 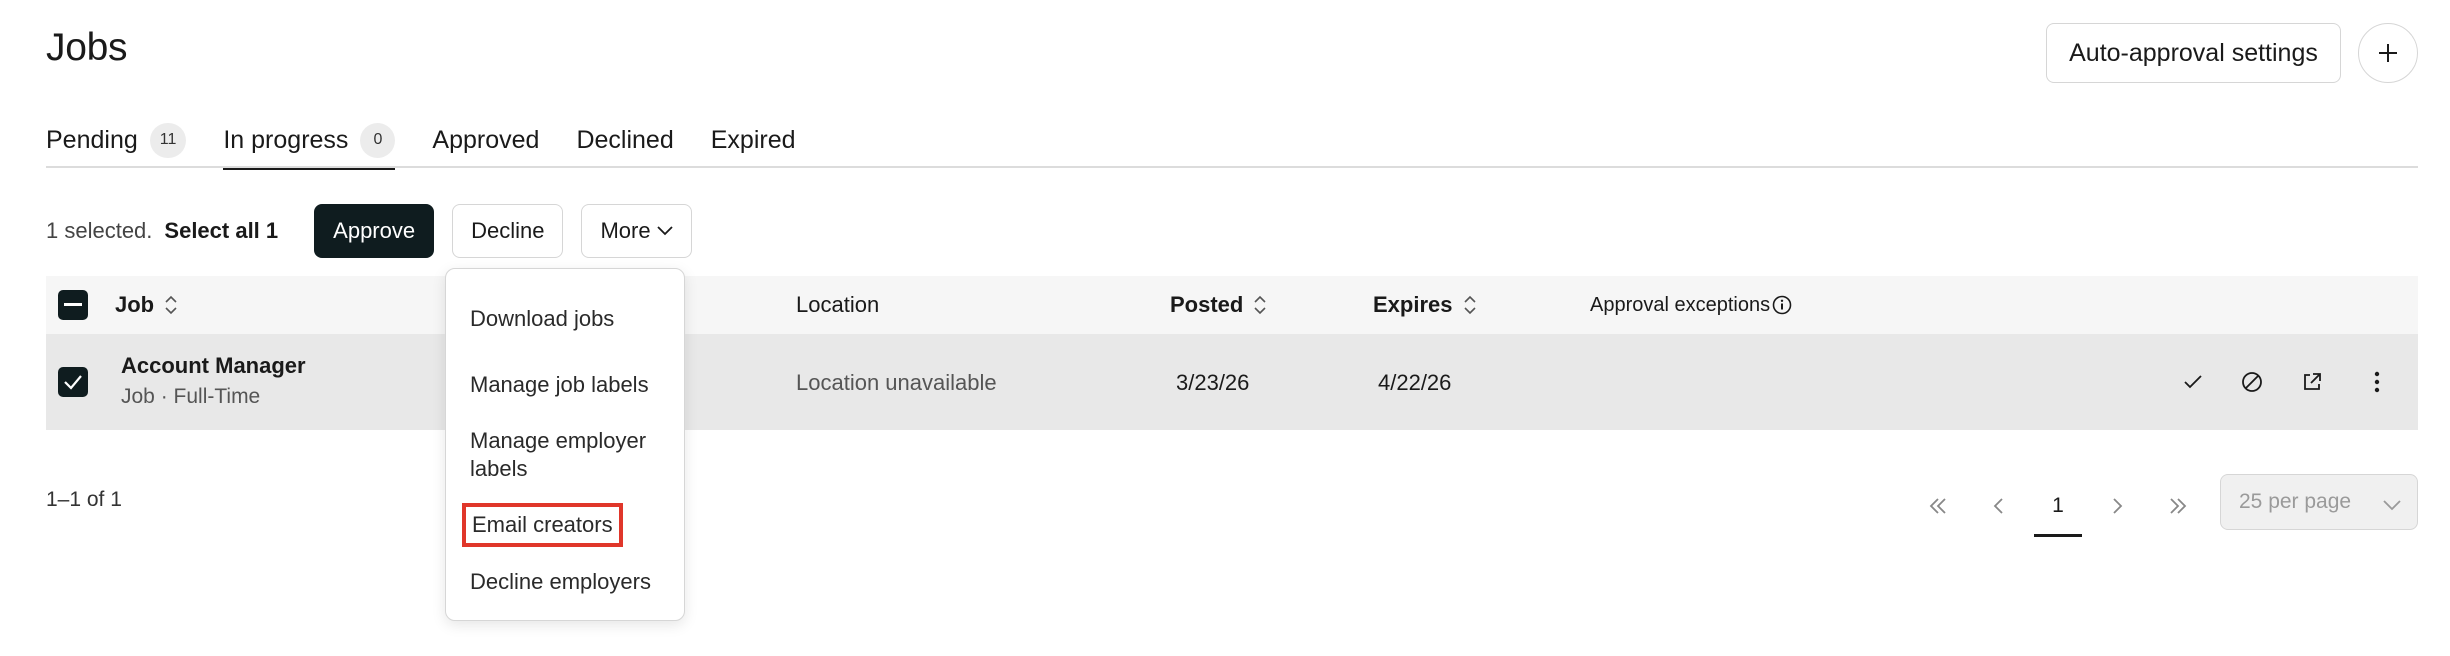 I want to click on column-header-job: Job, so click(x=146, y=305).